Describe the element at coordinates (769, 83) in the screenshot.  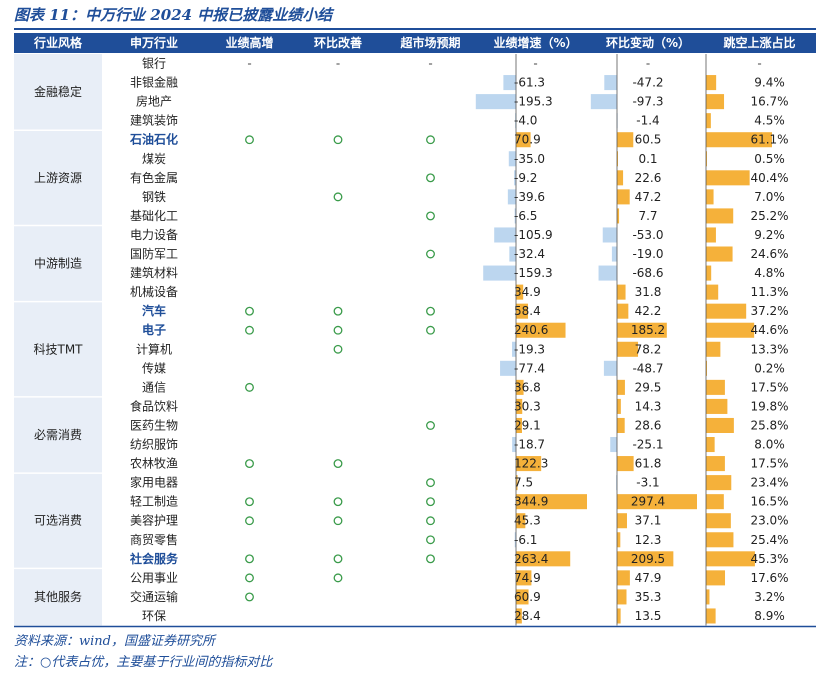
I see `gap-up-value: 9.4%` at that location.